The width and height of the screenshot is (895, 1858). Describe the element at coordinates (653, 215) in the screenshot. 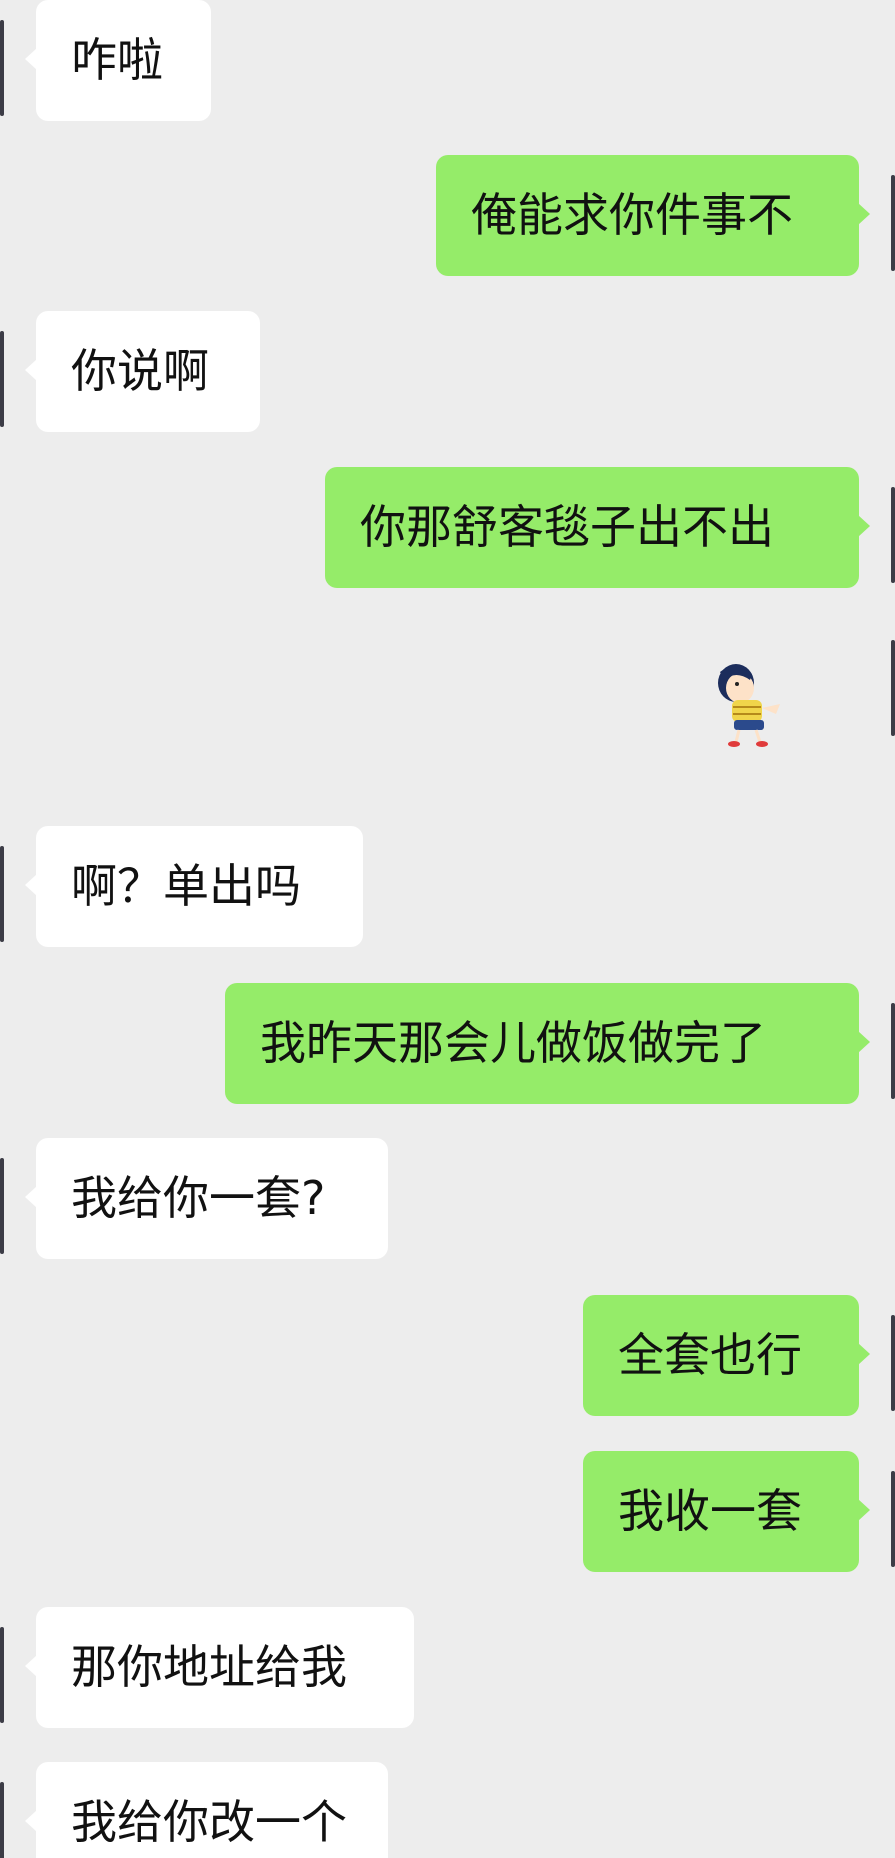

I see `outgoing-message-bubble: 俺能求你件事不` at that location.